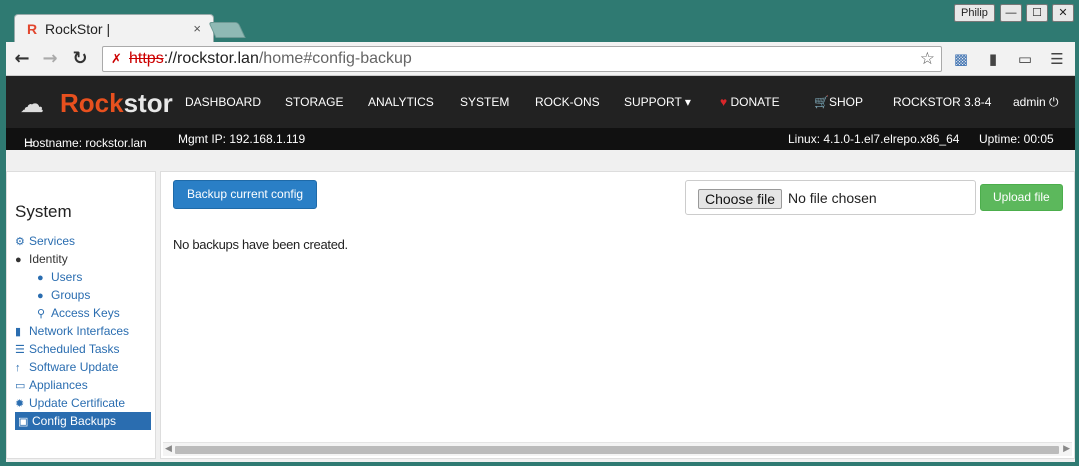  I want to click on profile-button: Philip, so click(974, 13).